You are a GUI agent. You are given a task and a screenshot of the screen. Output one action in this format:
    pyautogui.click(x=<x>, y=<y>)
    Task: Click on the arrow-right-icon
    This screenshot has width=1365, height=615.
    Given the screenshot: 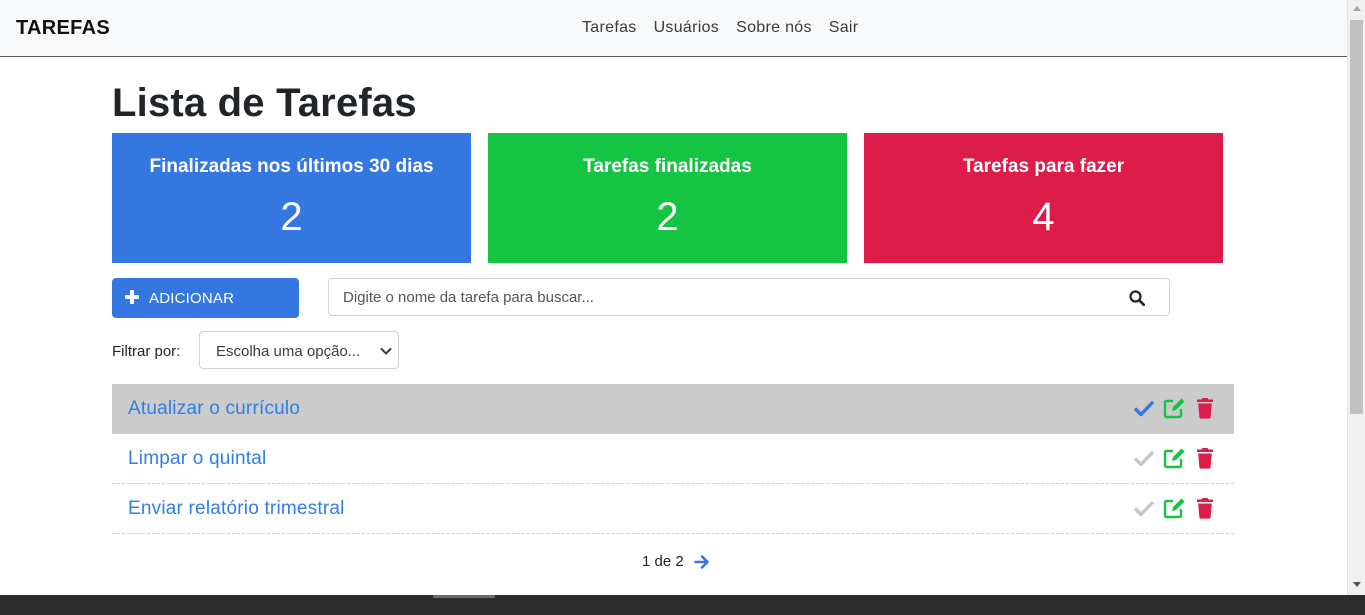 What is the action you would take?
    pyautogui.click(x=702, y=562)
    